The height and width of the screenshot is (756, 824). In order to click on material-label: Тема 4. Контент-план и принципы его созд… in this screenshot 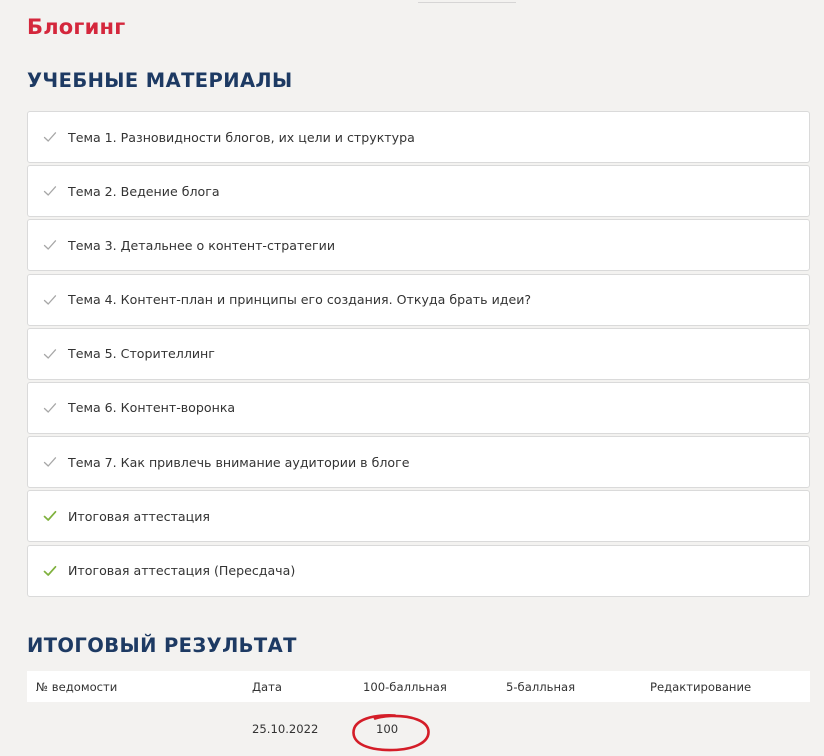, I will do `click(300, 300)`.